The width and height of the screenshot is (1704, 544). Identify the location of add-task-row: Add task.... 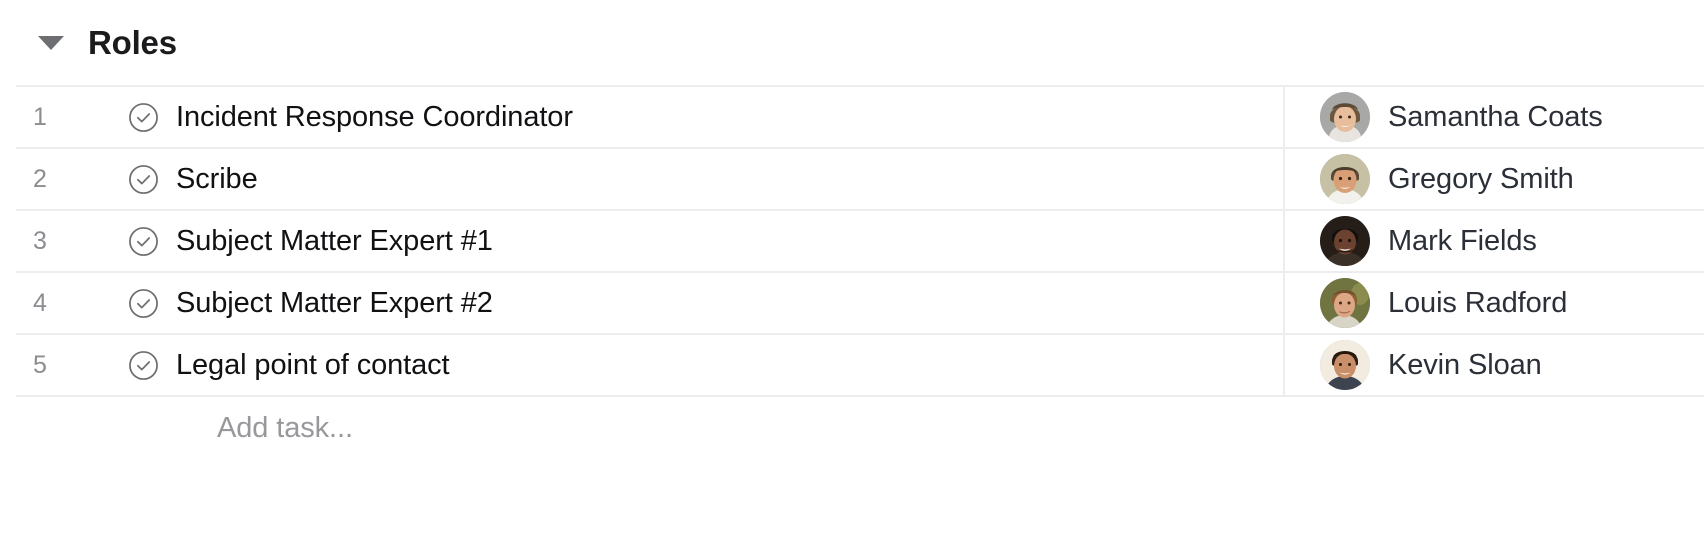
(860, 428).